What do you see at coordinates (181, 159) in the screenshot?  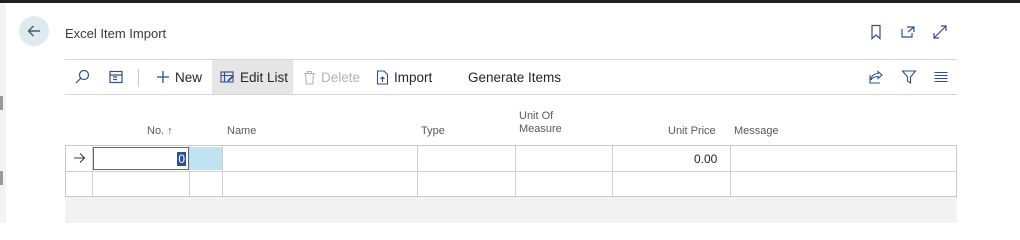 I see `no-input-value: 0` at bounding box center [181, 159].